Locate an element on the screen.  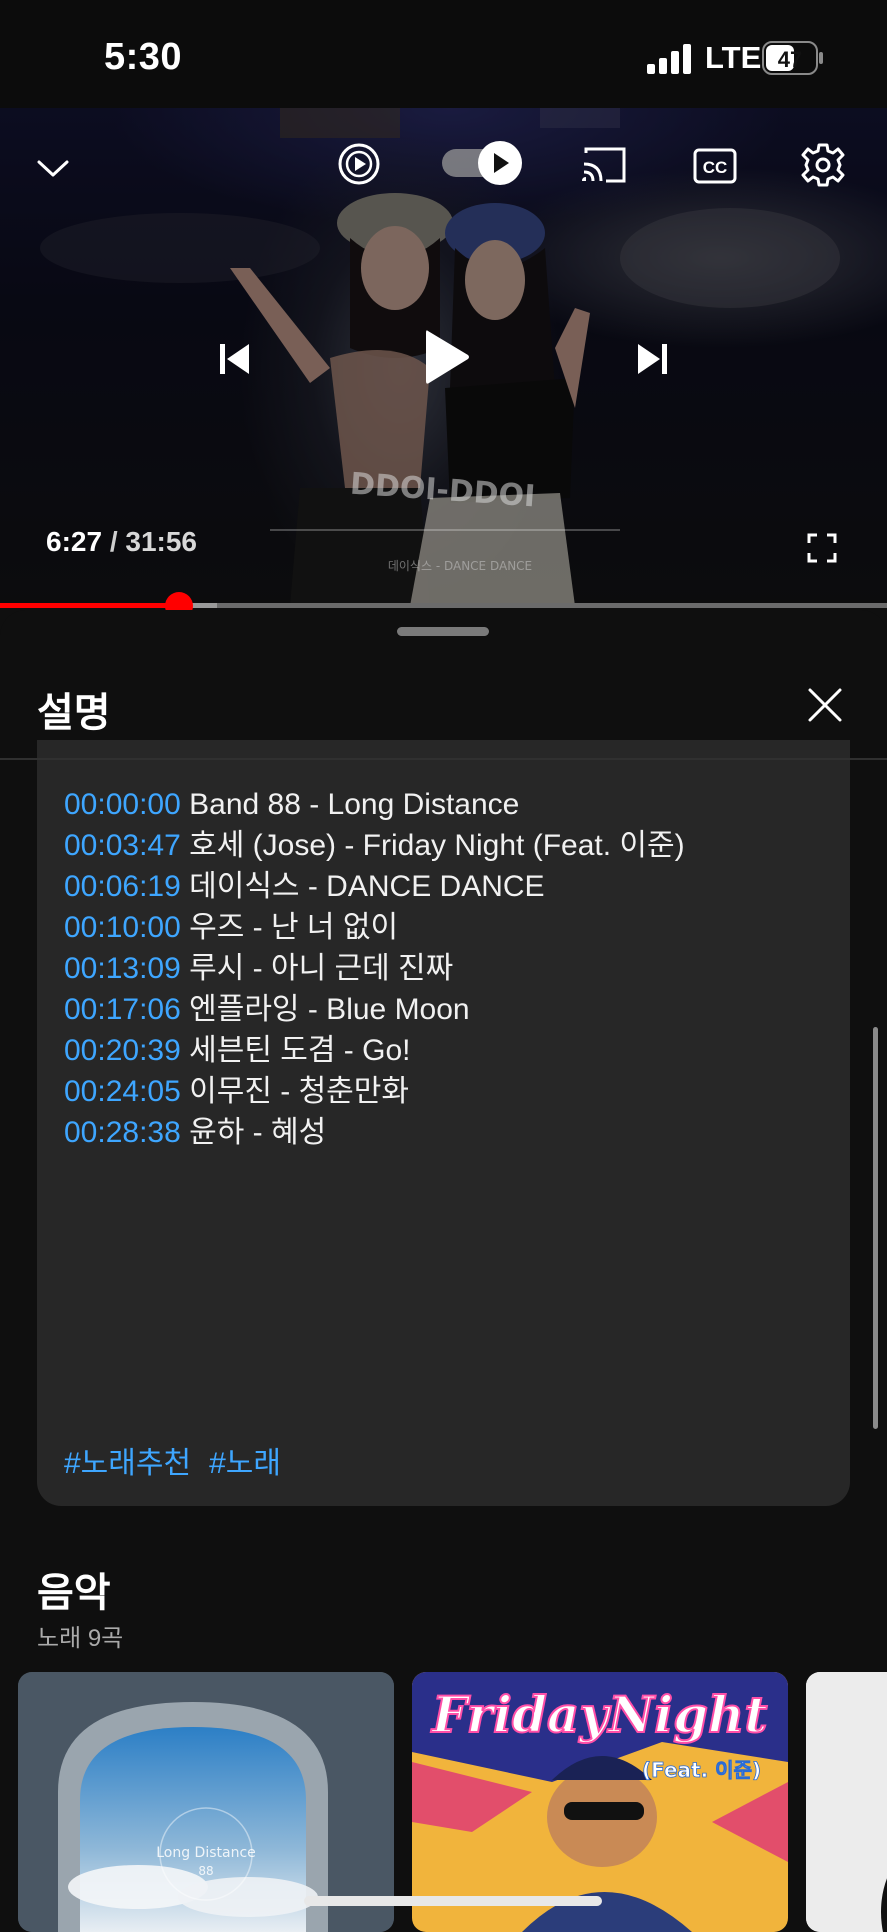
track-title: 루시 - 아니 근데 진짜 is located at coordinates (321, 968).